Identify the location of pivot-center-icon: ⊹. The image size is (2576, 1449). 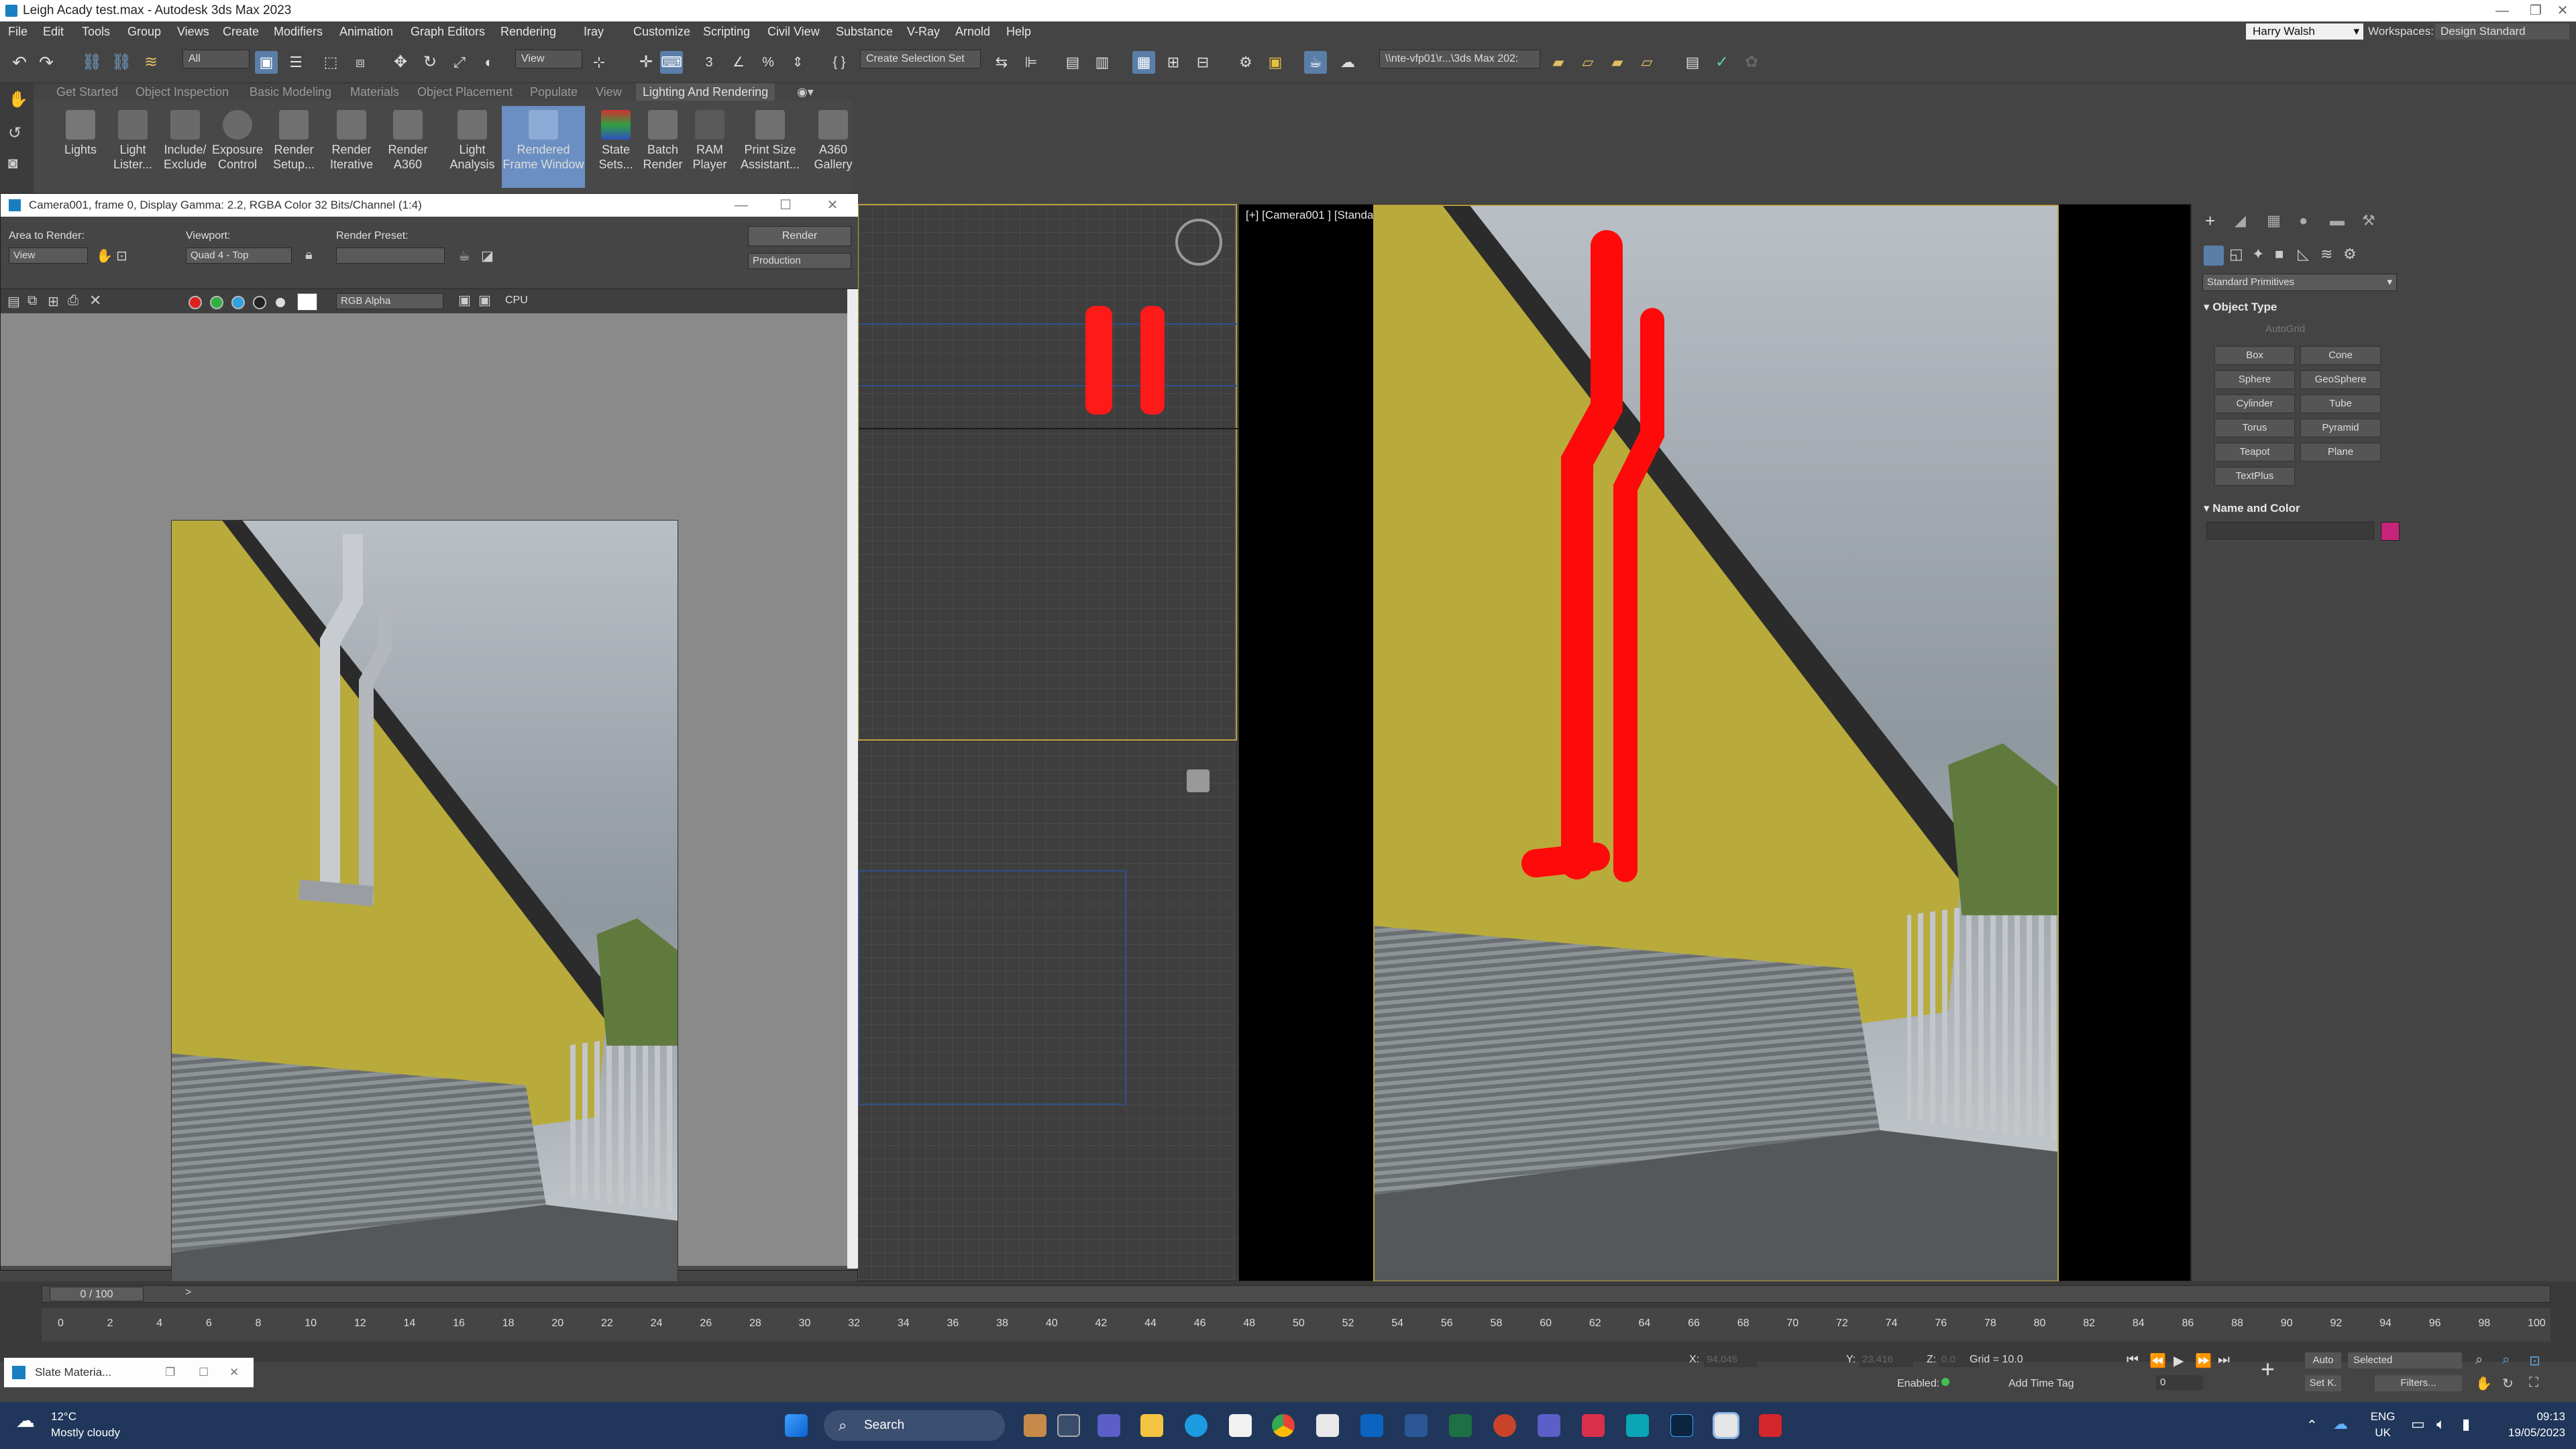
(599, 62).